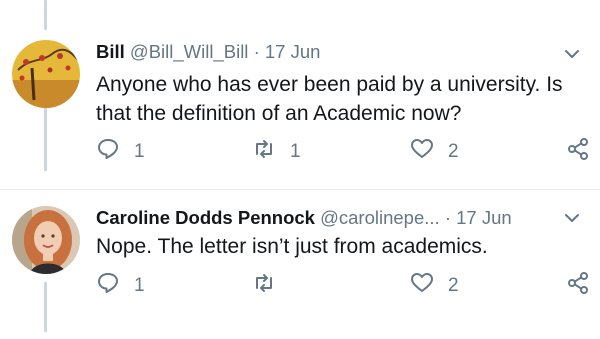 Image resolution: width=600 pixels, height=339 pixels. I want to click on retweet-button: 1, so click(276, 152).